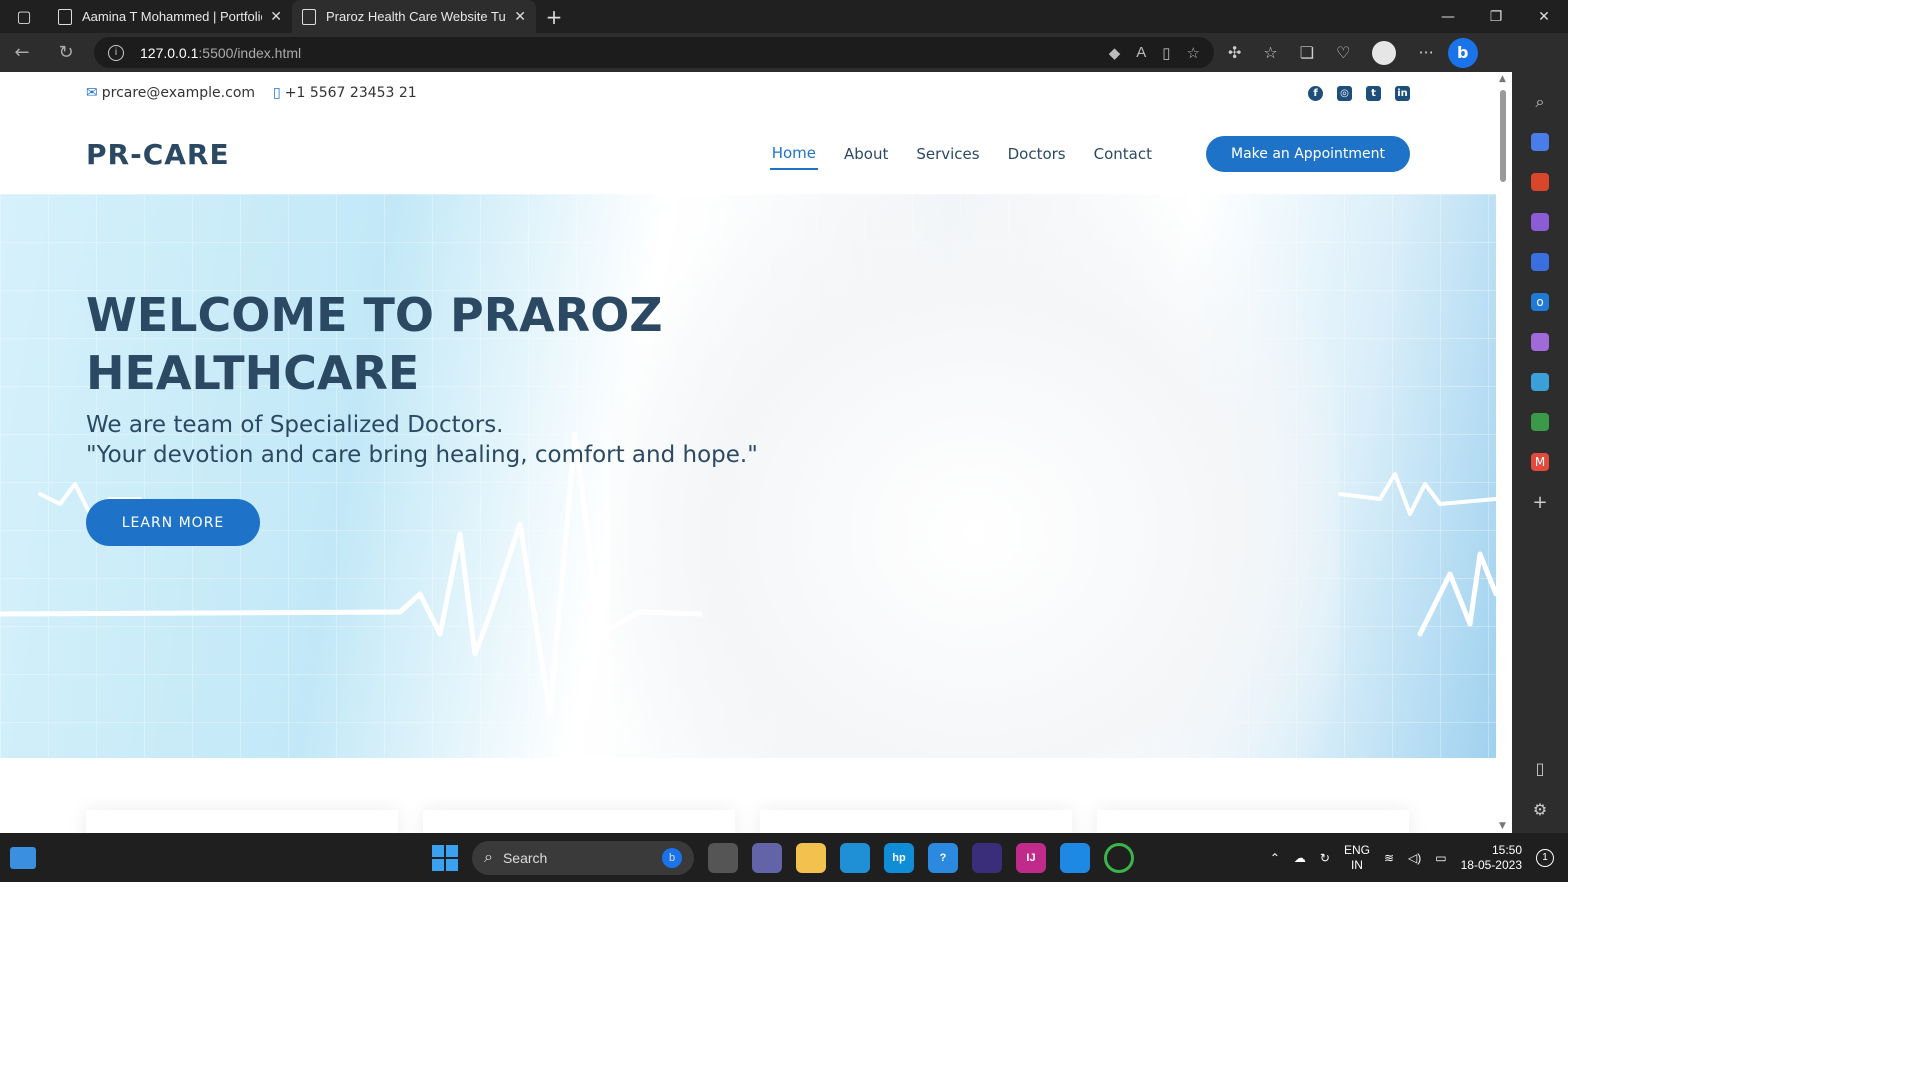  What do you see at coordinates (1343, 52) in the screenshot?
I see `health-icon: ♡` at bounding box center [1343, 52].